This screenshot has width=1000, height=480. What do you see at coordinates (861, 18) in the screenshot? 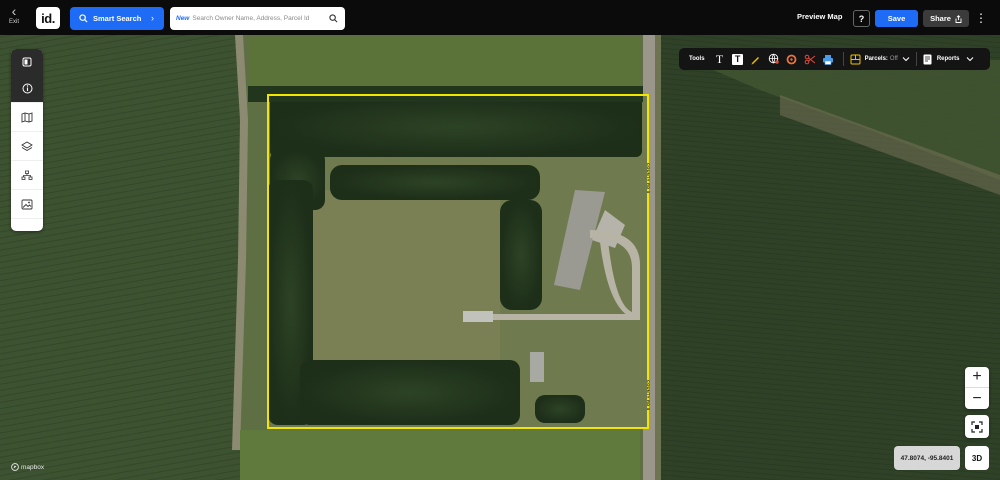
I see `help-button: ?` at bounding box center [861, 18].